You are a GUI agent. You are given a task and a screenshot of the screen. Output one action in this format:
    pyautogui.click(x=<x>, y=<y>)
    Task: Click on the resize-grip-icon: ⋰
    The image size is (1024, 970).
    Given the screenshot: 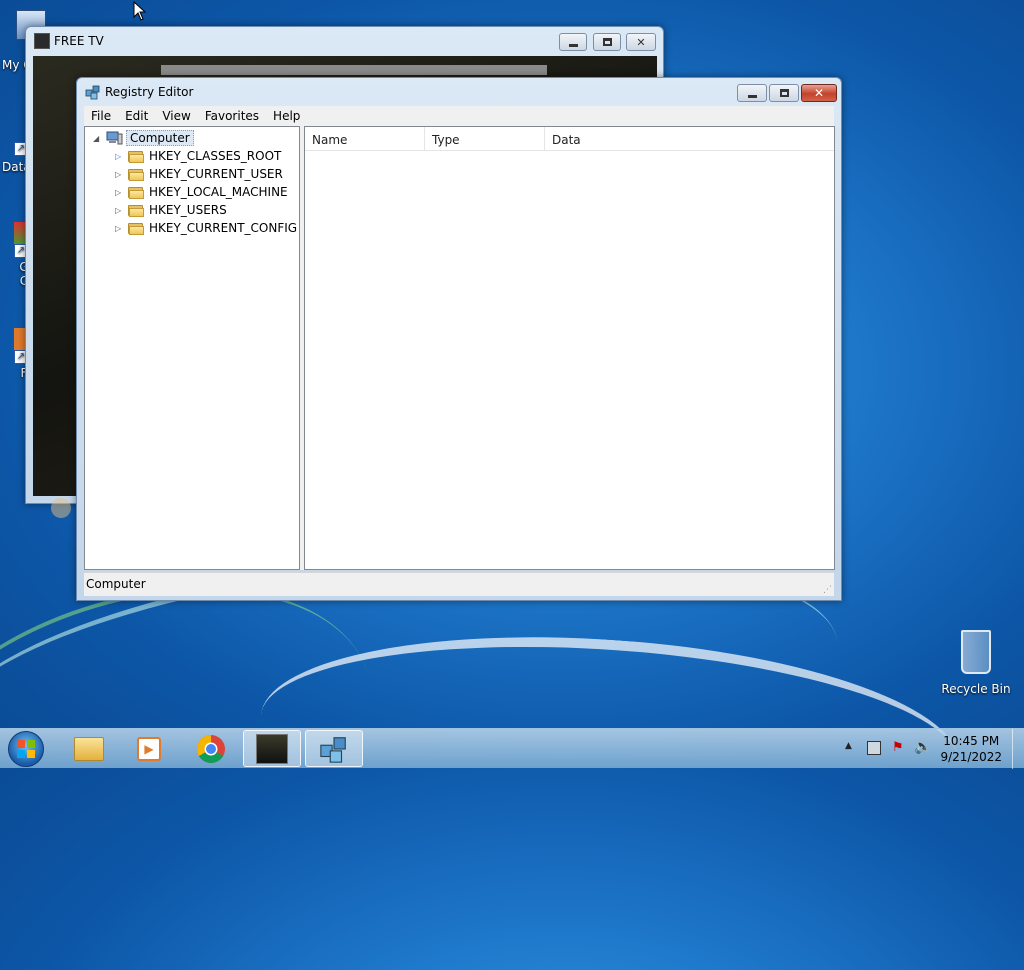 What is the action you would take?
    pyautogui.click(x=827, y=590)
    